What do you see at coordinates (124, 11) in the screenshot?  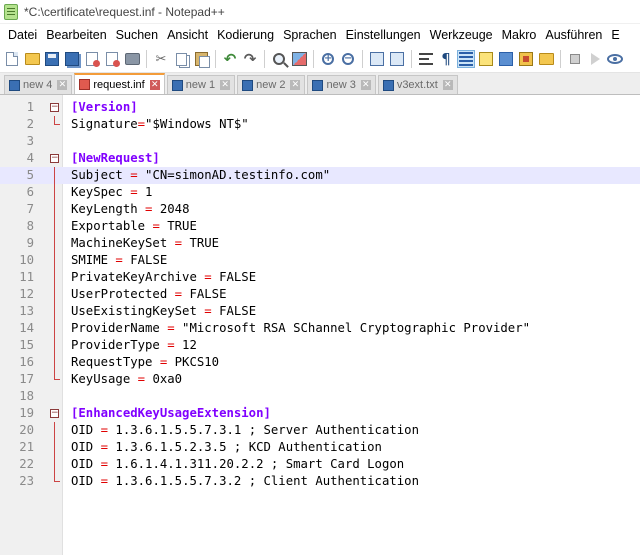 I see `window-title: *C:\certificate\request.inf - Notepad++` at bounding box center [124, 11].